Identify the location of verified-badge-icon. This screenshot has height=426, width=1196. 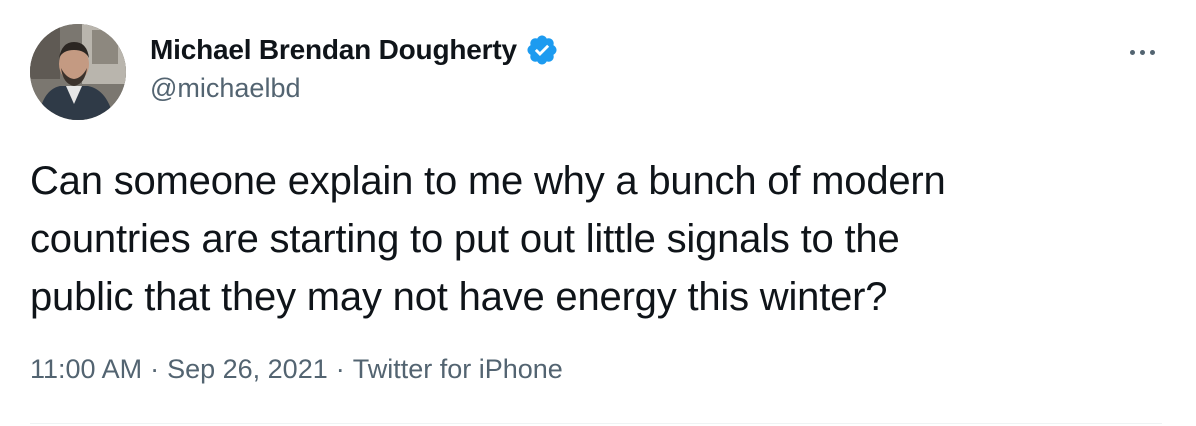
(542, 50).